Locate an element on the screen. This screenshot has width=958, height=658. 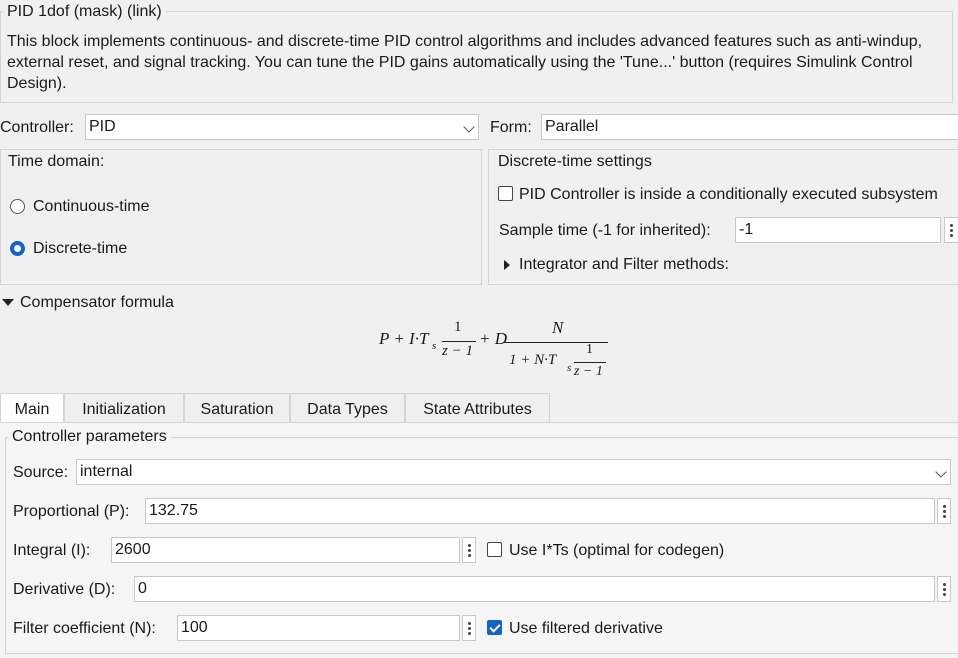
formula-n: N is located at coordinates (558, 327).